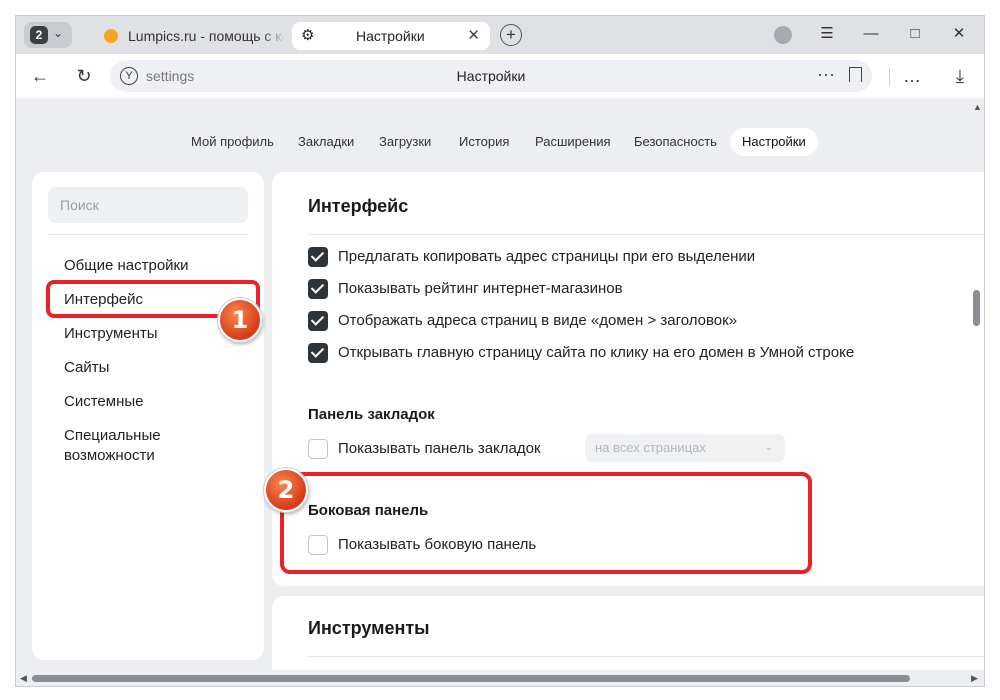  What do you see at coordinates (484, 142) in the screenshot?
I see `nav-history: История` at bounding box center [484, 142].